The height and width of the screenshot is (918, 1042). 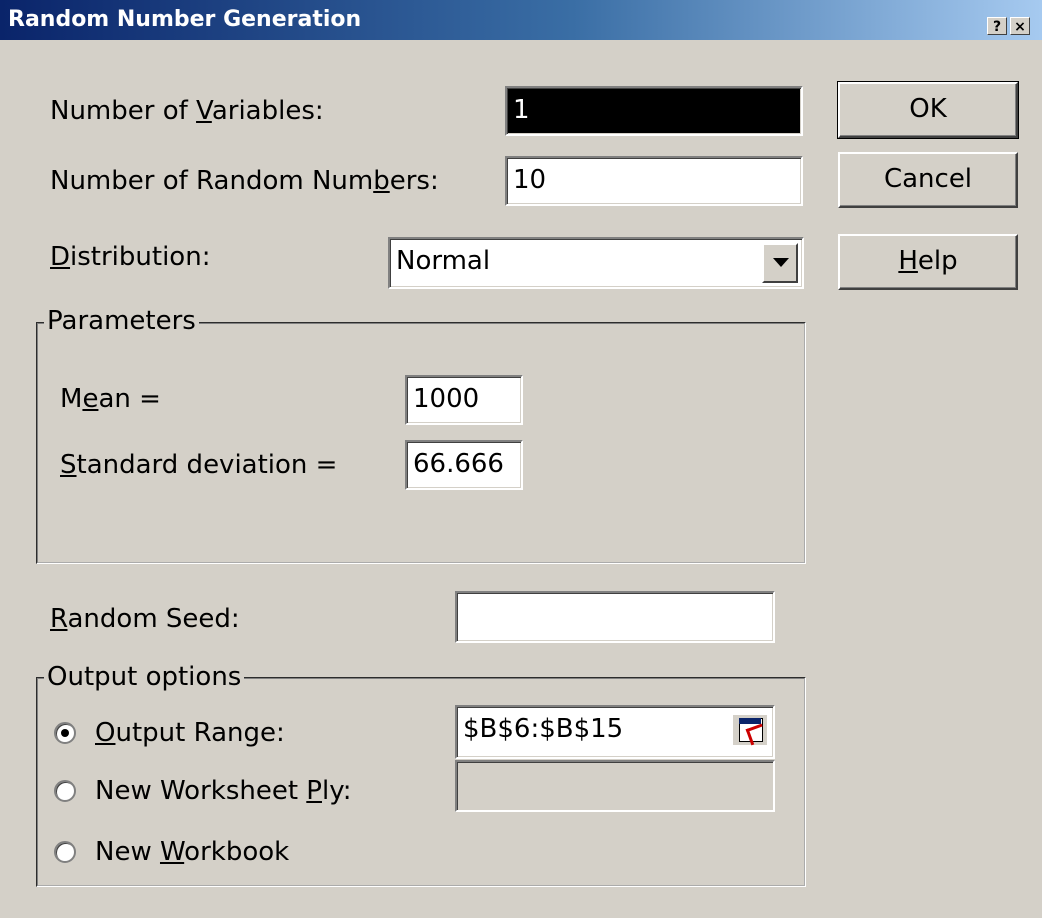 I want to click on num-variables-input: 1, so click(x=654, y=111).